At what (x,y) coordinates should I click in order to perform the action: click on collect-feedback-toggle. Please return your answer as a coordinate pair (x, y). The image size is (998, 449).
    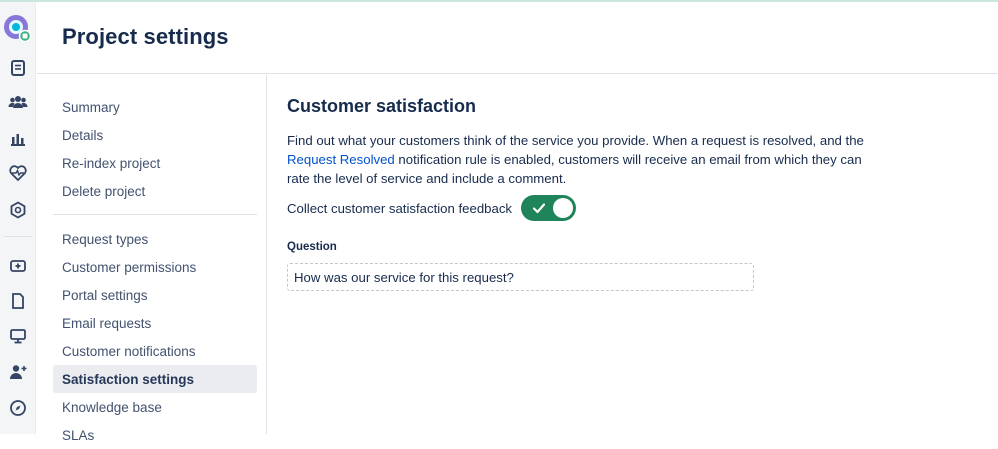
    Looking at the image, I should click on (549, 208).